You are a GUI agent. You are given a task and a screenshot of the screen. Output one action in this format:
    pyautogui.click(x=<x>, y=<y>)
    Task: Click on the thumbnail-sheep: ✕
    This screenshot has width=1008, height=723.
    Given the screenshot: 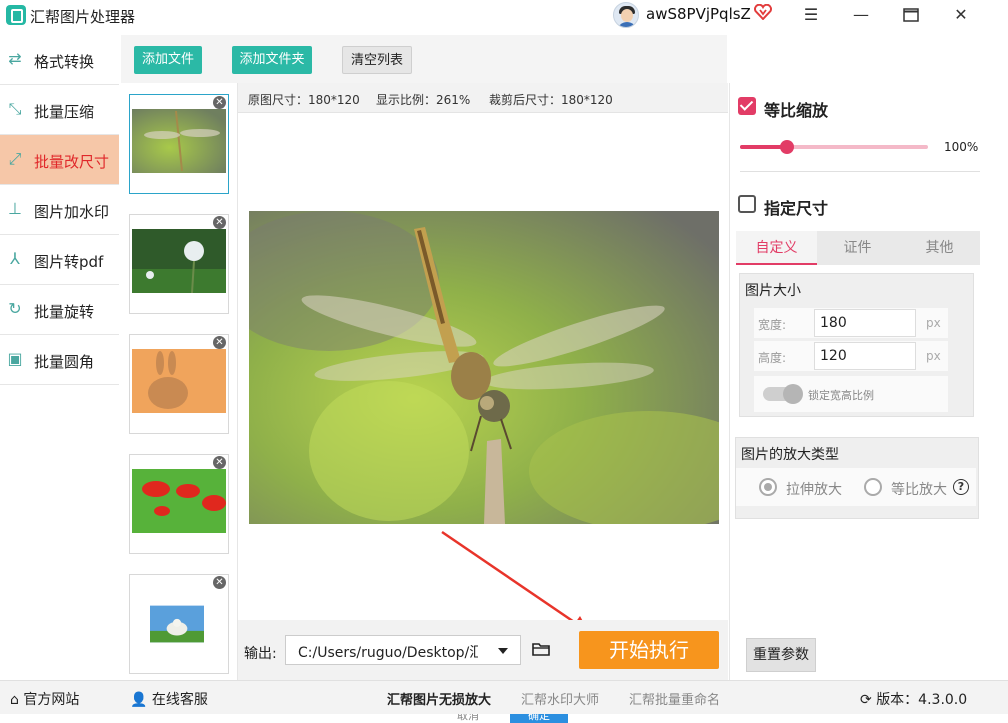 What is the action you would take?
    pyautogui.click(x=179, y=624)
    